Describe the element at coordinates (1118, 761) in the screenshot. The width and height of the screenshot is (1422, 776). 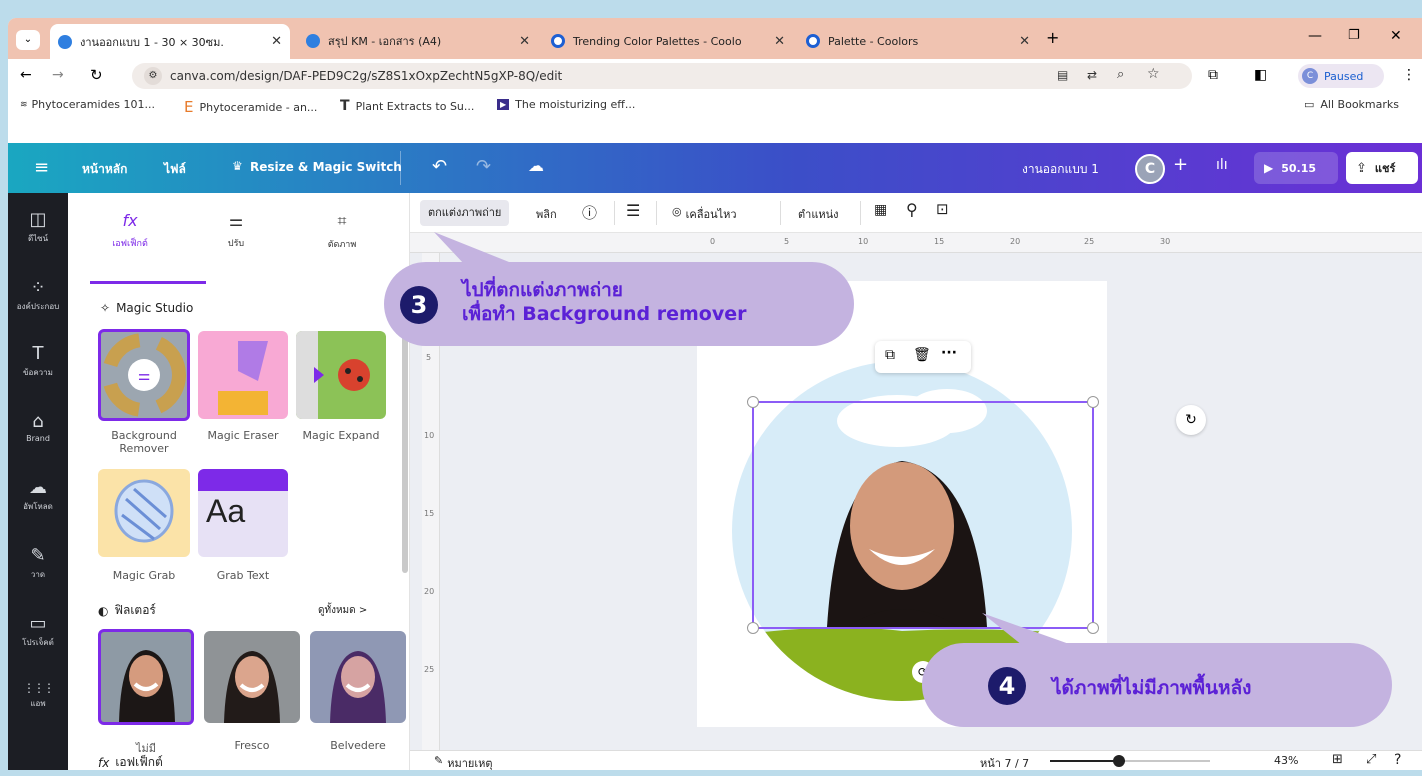
I see `zoom-slider-thumb` at that location.